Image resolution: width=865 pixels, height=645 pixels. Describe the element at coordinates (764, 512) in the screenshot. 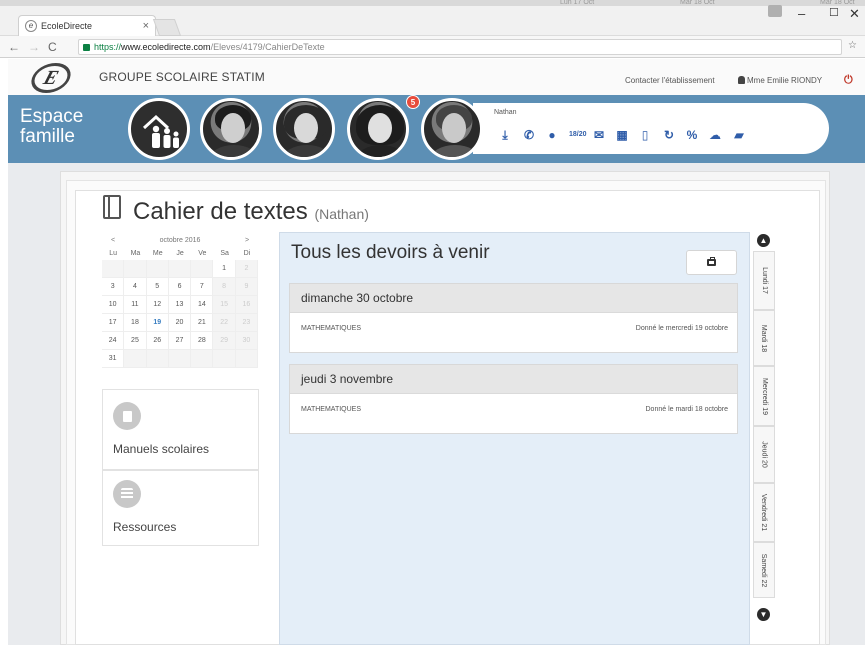

I see `tab-vendredi: Vendredi 21` at that location.